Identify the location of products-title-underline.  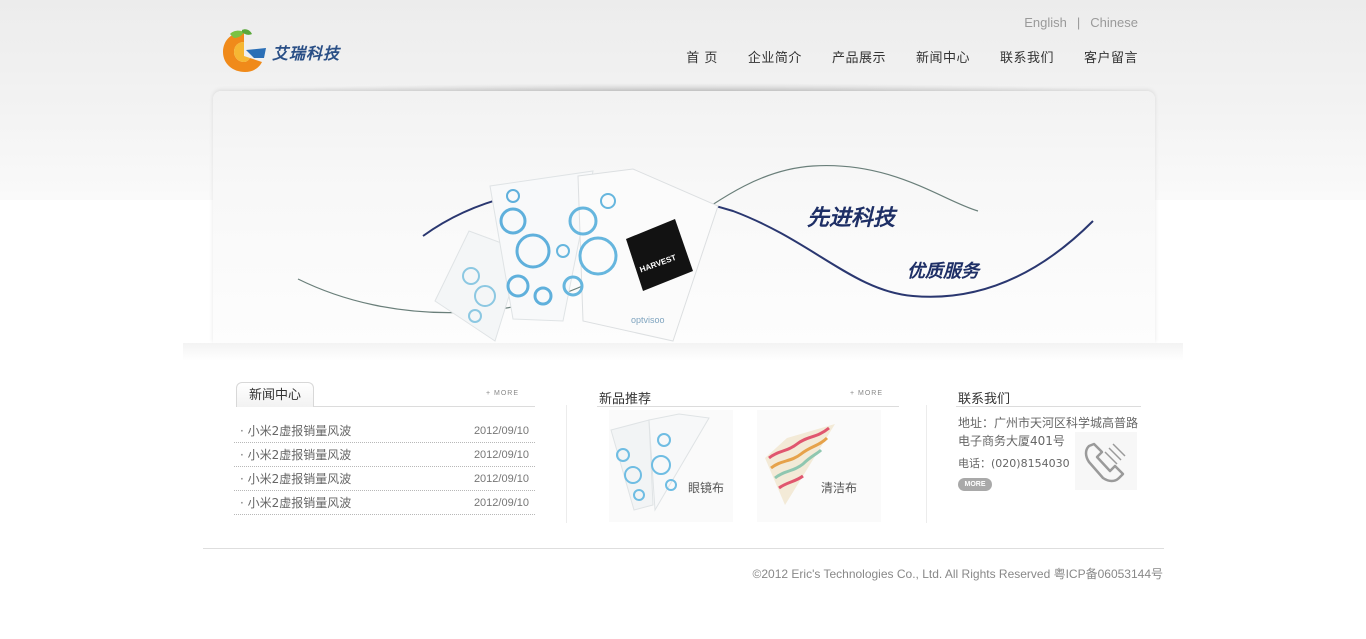
(748, 406).